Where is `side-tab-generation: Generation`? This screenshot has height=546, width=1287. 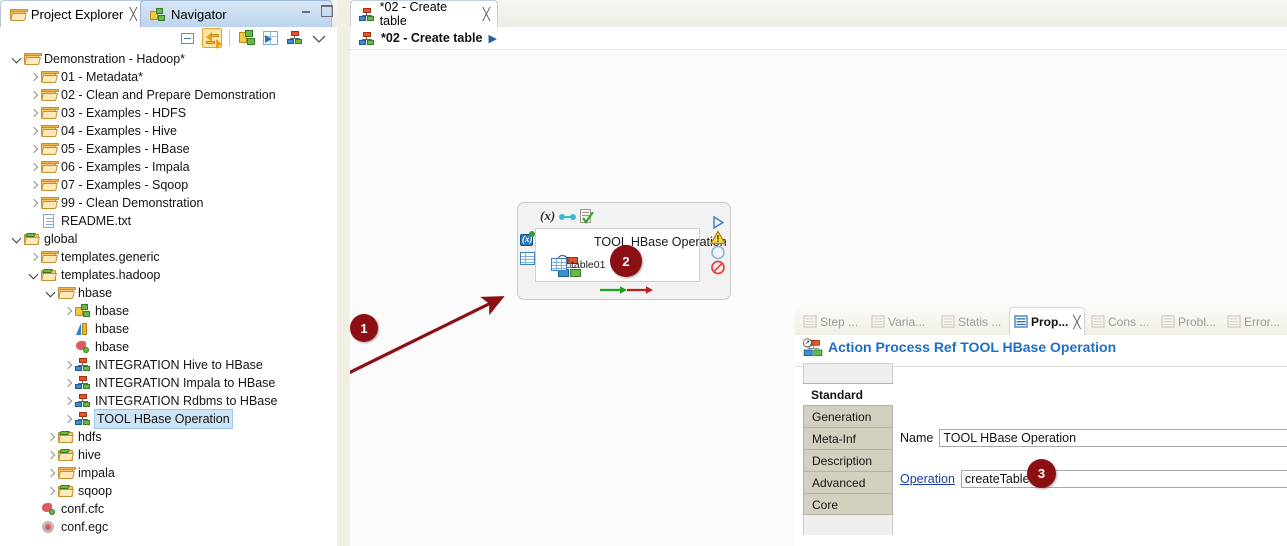
side-tab-generation: Generation is located at coordinates (848, 416).